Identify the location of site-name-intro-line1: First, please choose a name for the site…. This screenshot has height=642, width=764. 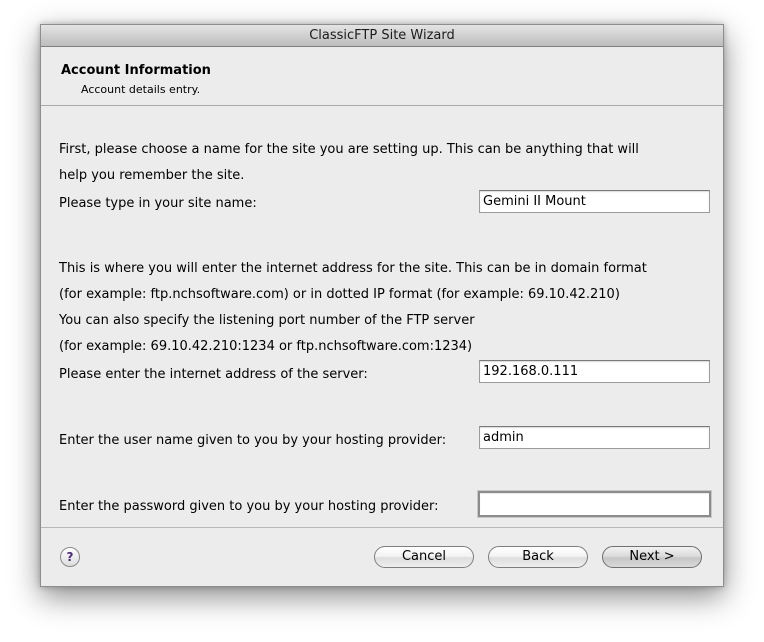
(349, 149).